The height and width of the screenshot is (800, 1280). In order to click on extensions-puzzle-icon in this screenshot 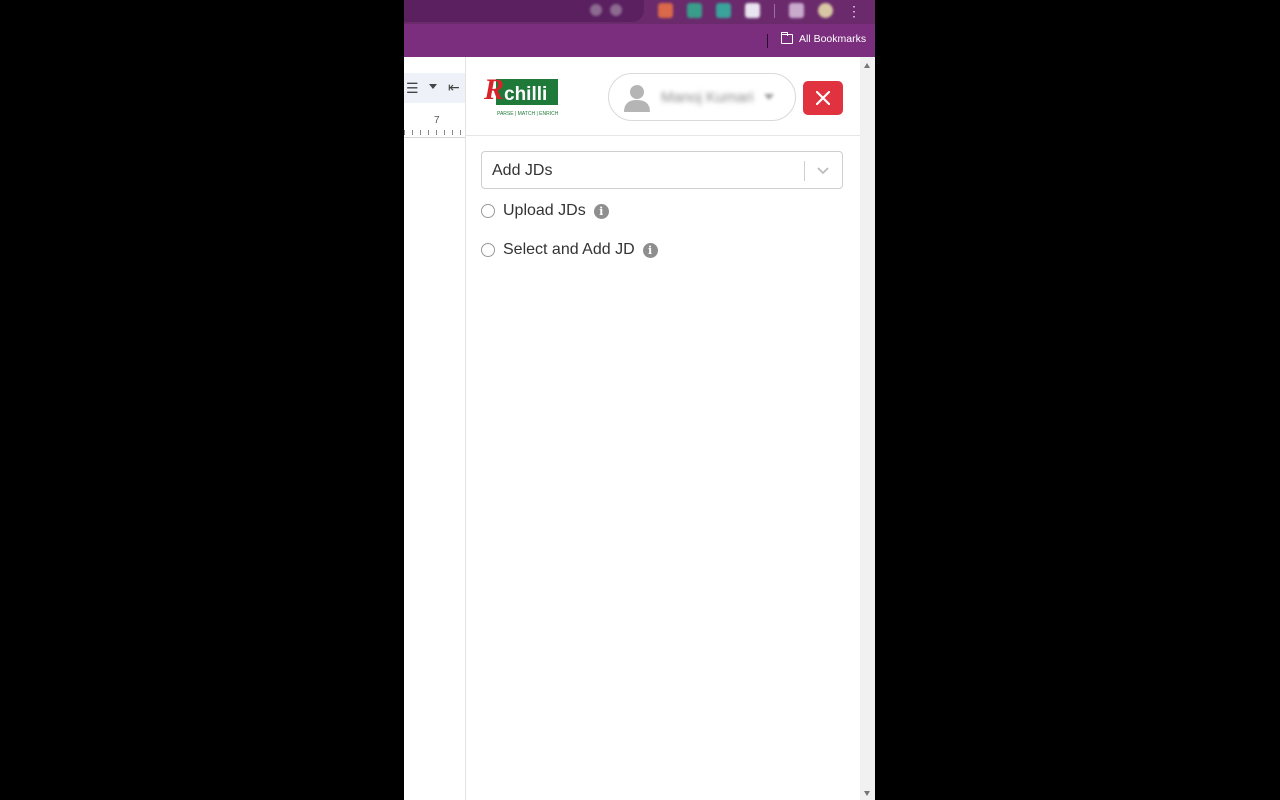, I will do `click(752, 10)`.